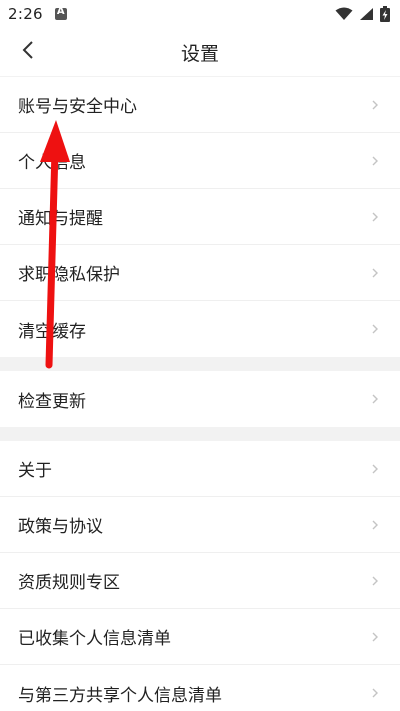 The width and height of the screenshot is (400, 711). Describe the element at coordinates (344, 14) in the screenshot. I see `wifi-icon` at that location.